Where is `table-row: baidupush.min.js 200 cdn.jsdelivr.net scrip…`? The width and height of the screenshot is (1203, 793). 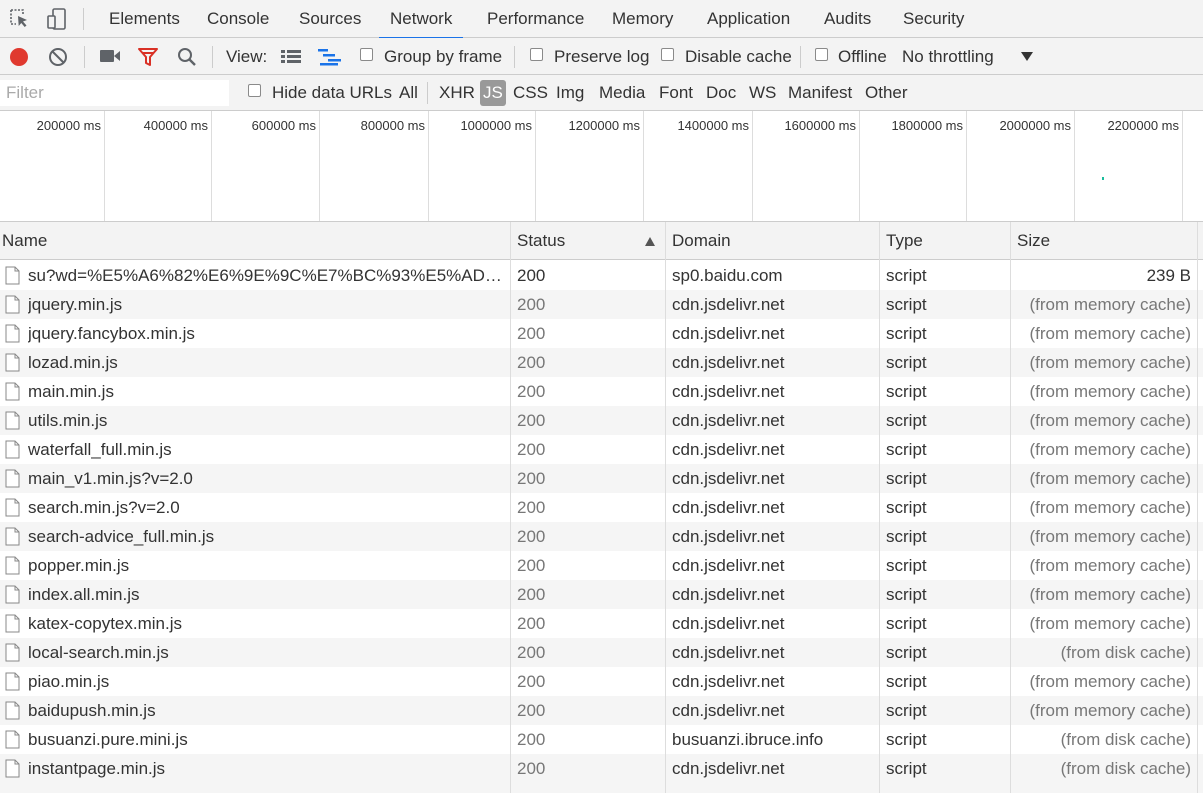
table-row: baidupush.min.js 200 cdn.jsdelivr.net scrip… is located at coordinates (601, 710).